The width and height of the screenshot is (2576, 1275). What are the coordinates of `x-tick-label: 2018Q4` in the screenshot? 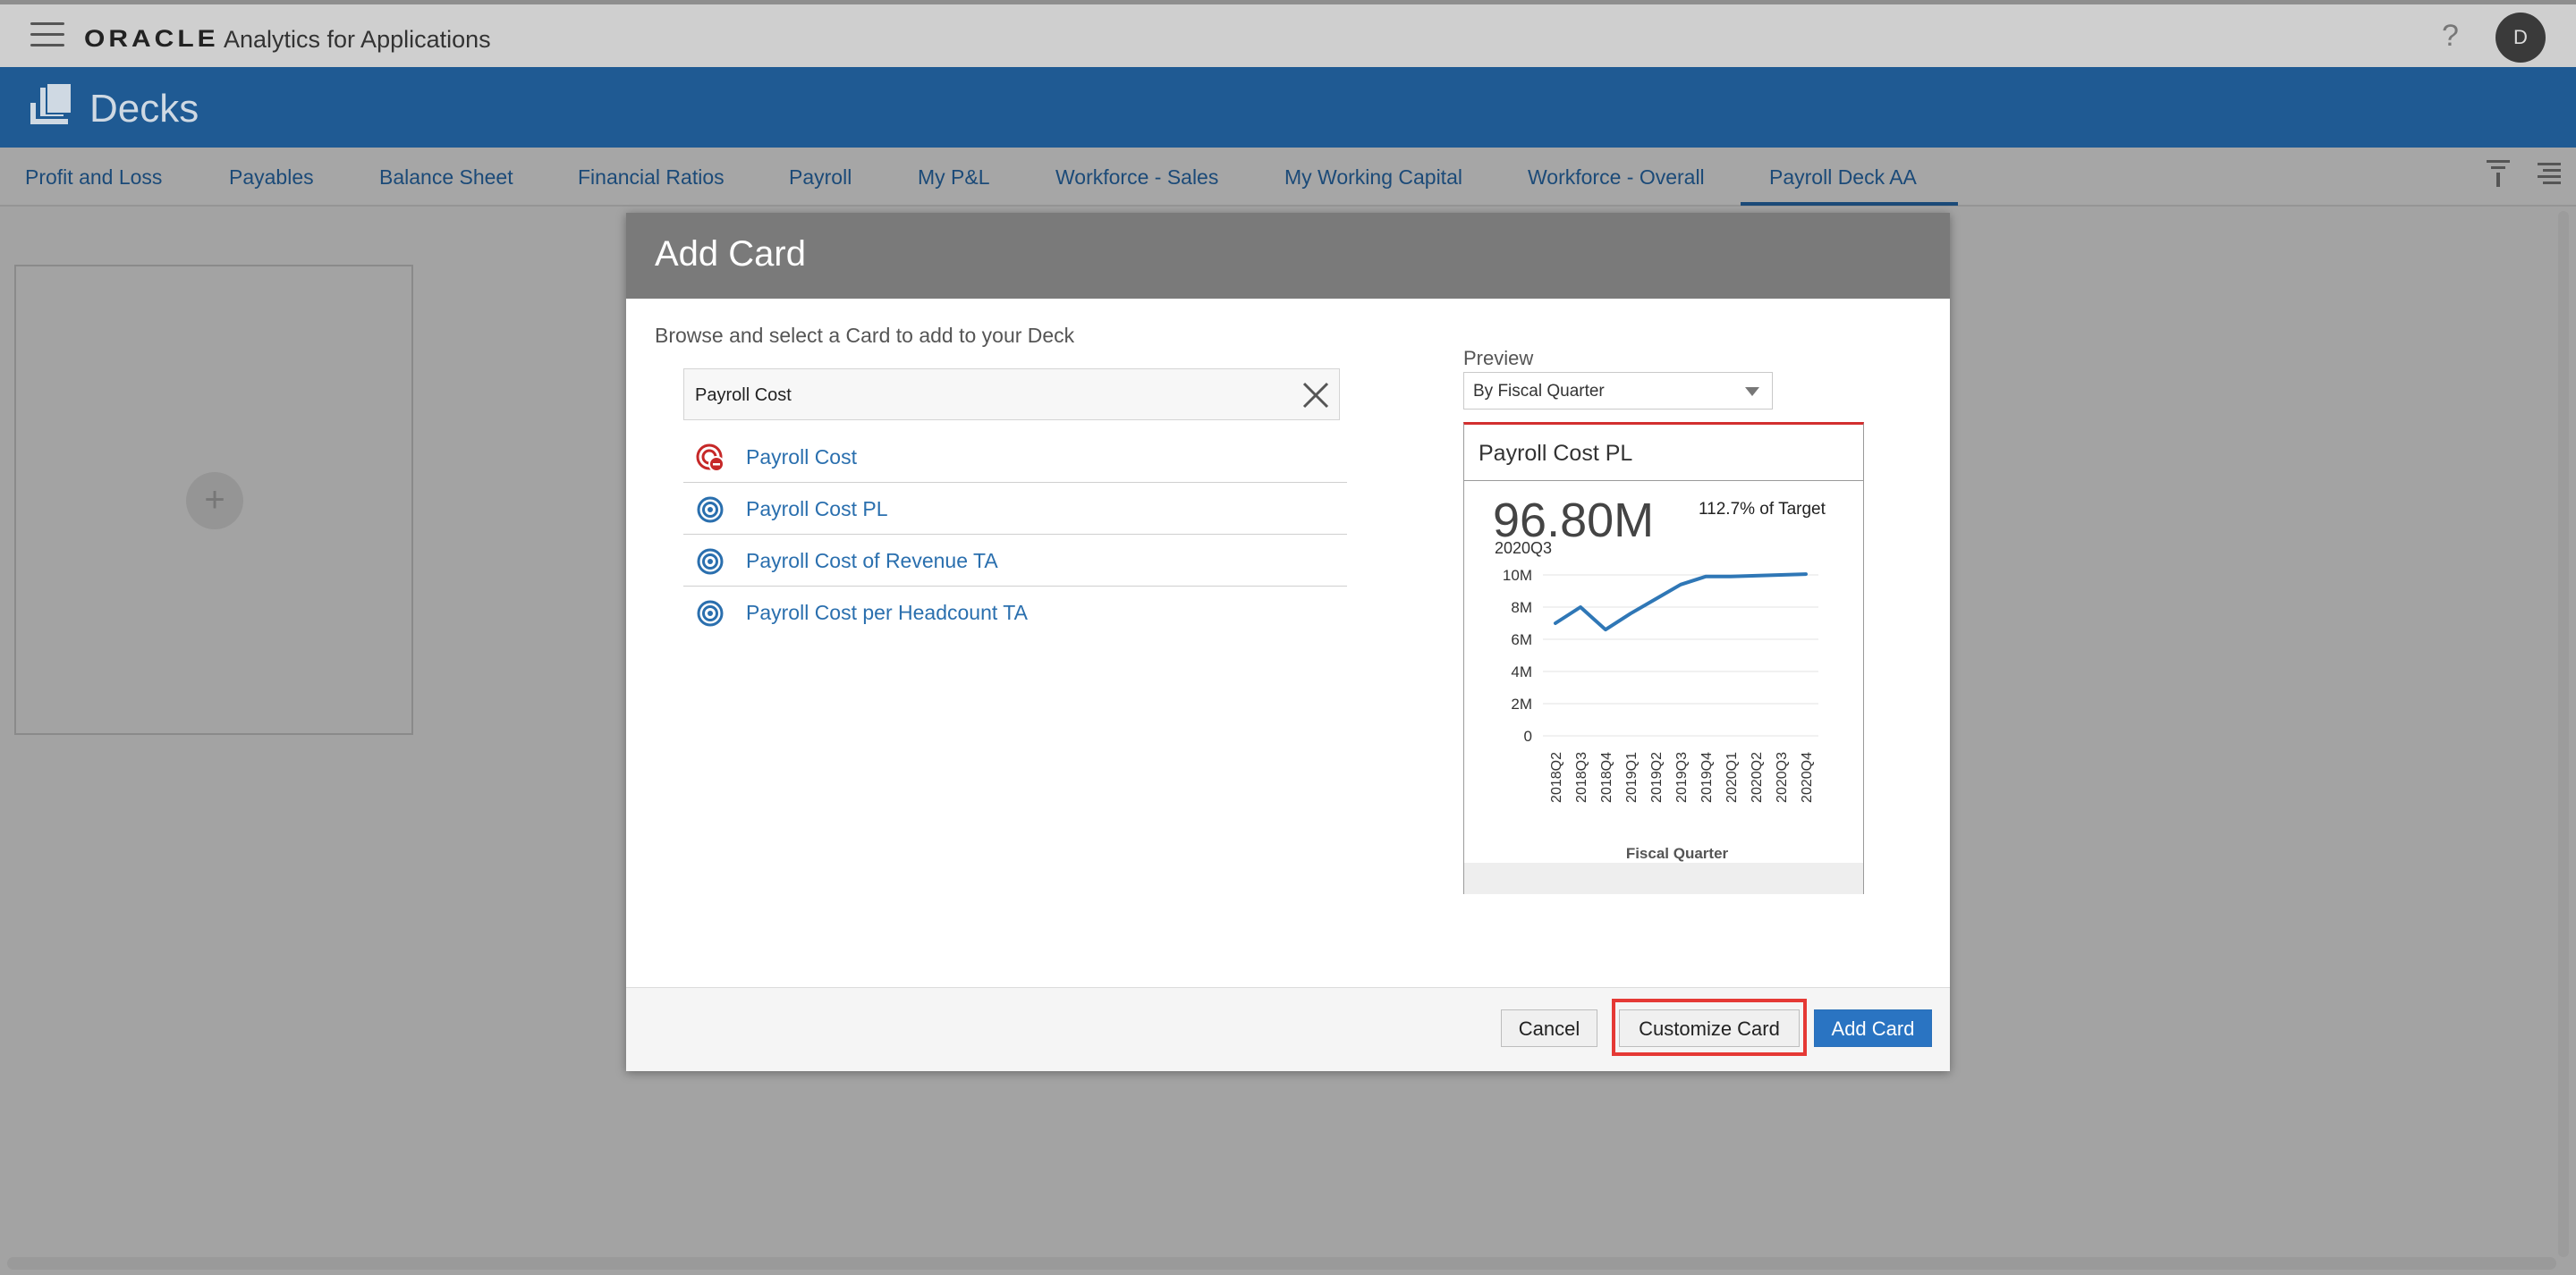 It's located at (1606, 777).